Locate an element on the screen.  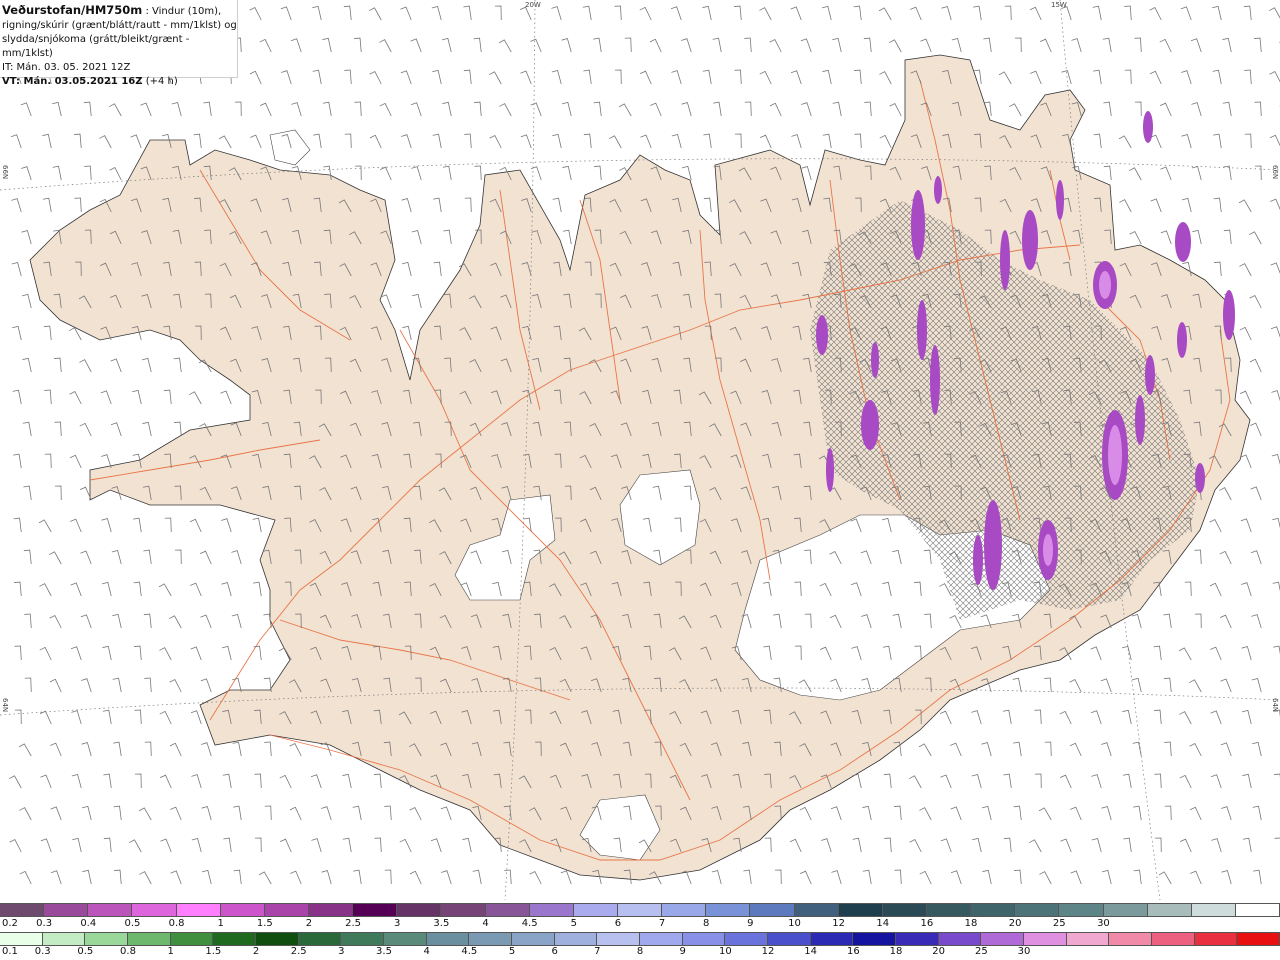
legend-label: 12 is located at coordinates (768, 951).